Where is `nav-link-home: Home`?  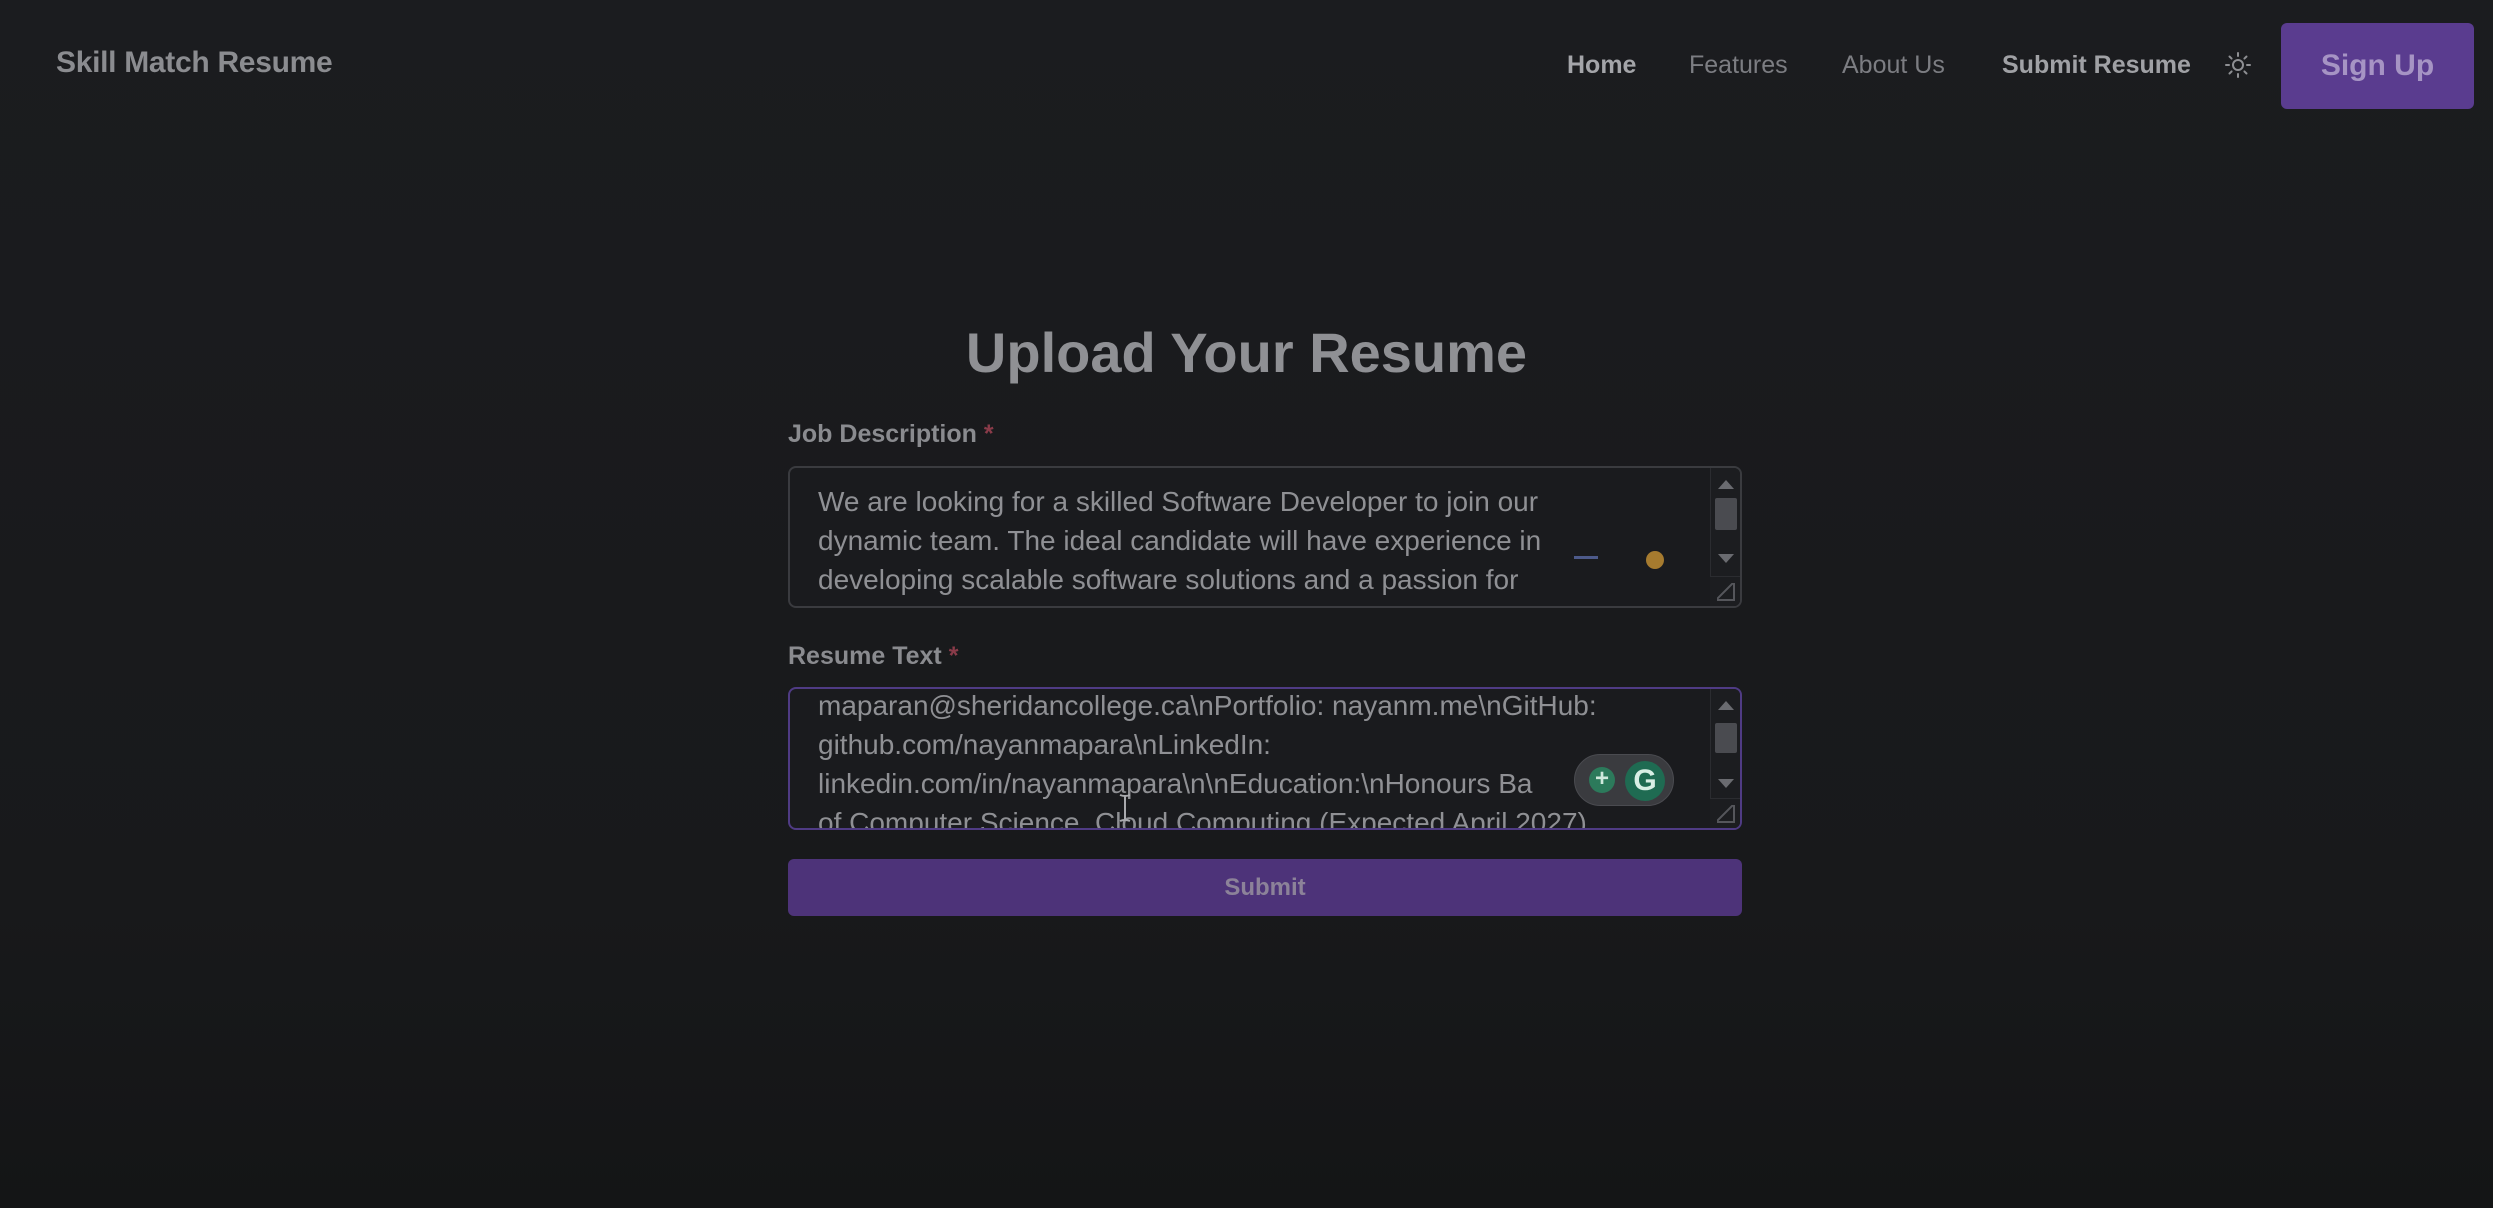
nav-link-home: Home is located at coordinates (1601, 65).